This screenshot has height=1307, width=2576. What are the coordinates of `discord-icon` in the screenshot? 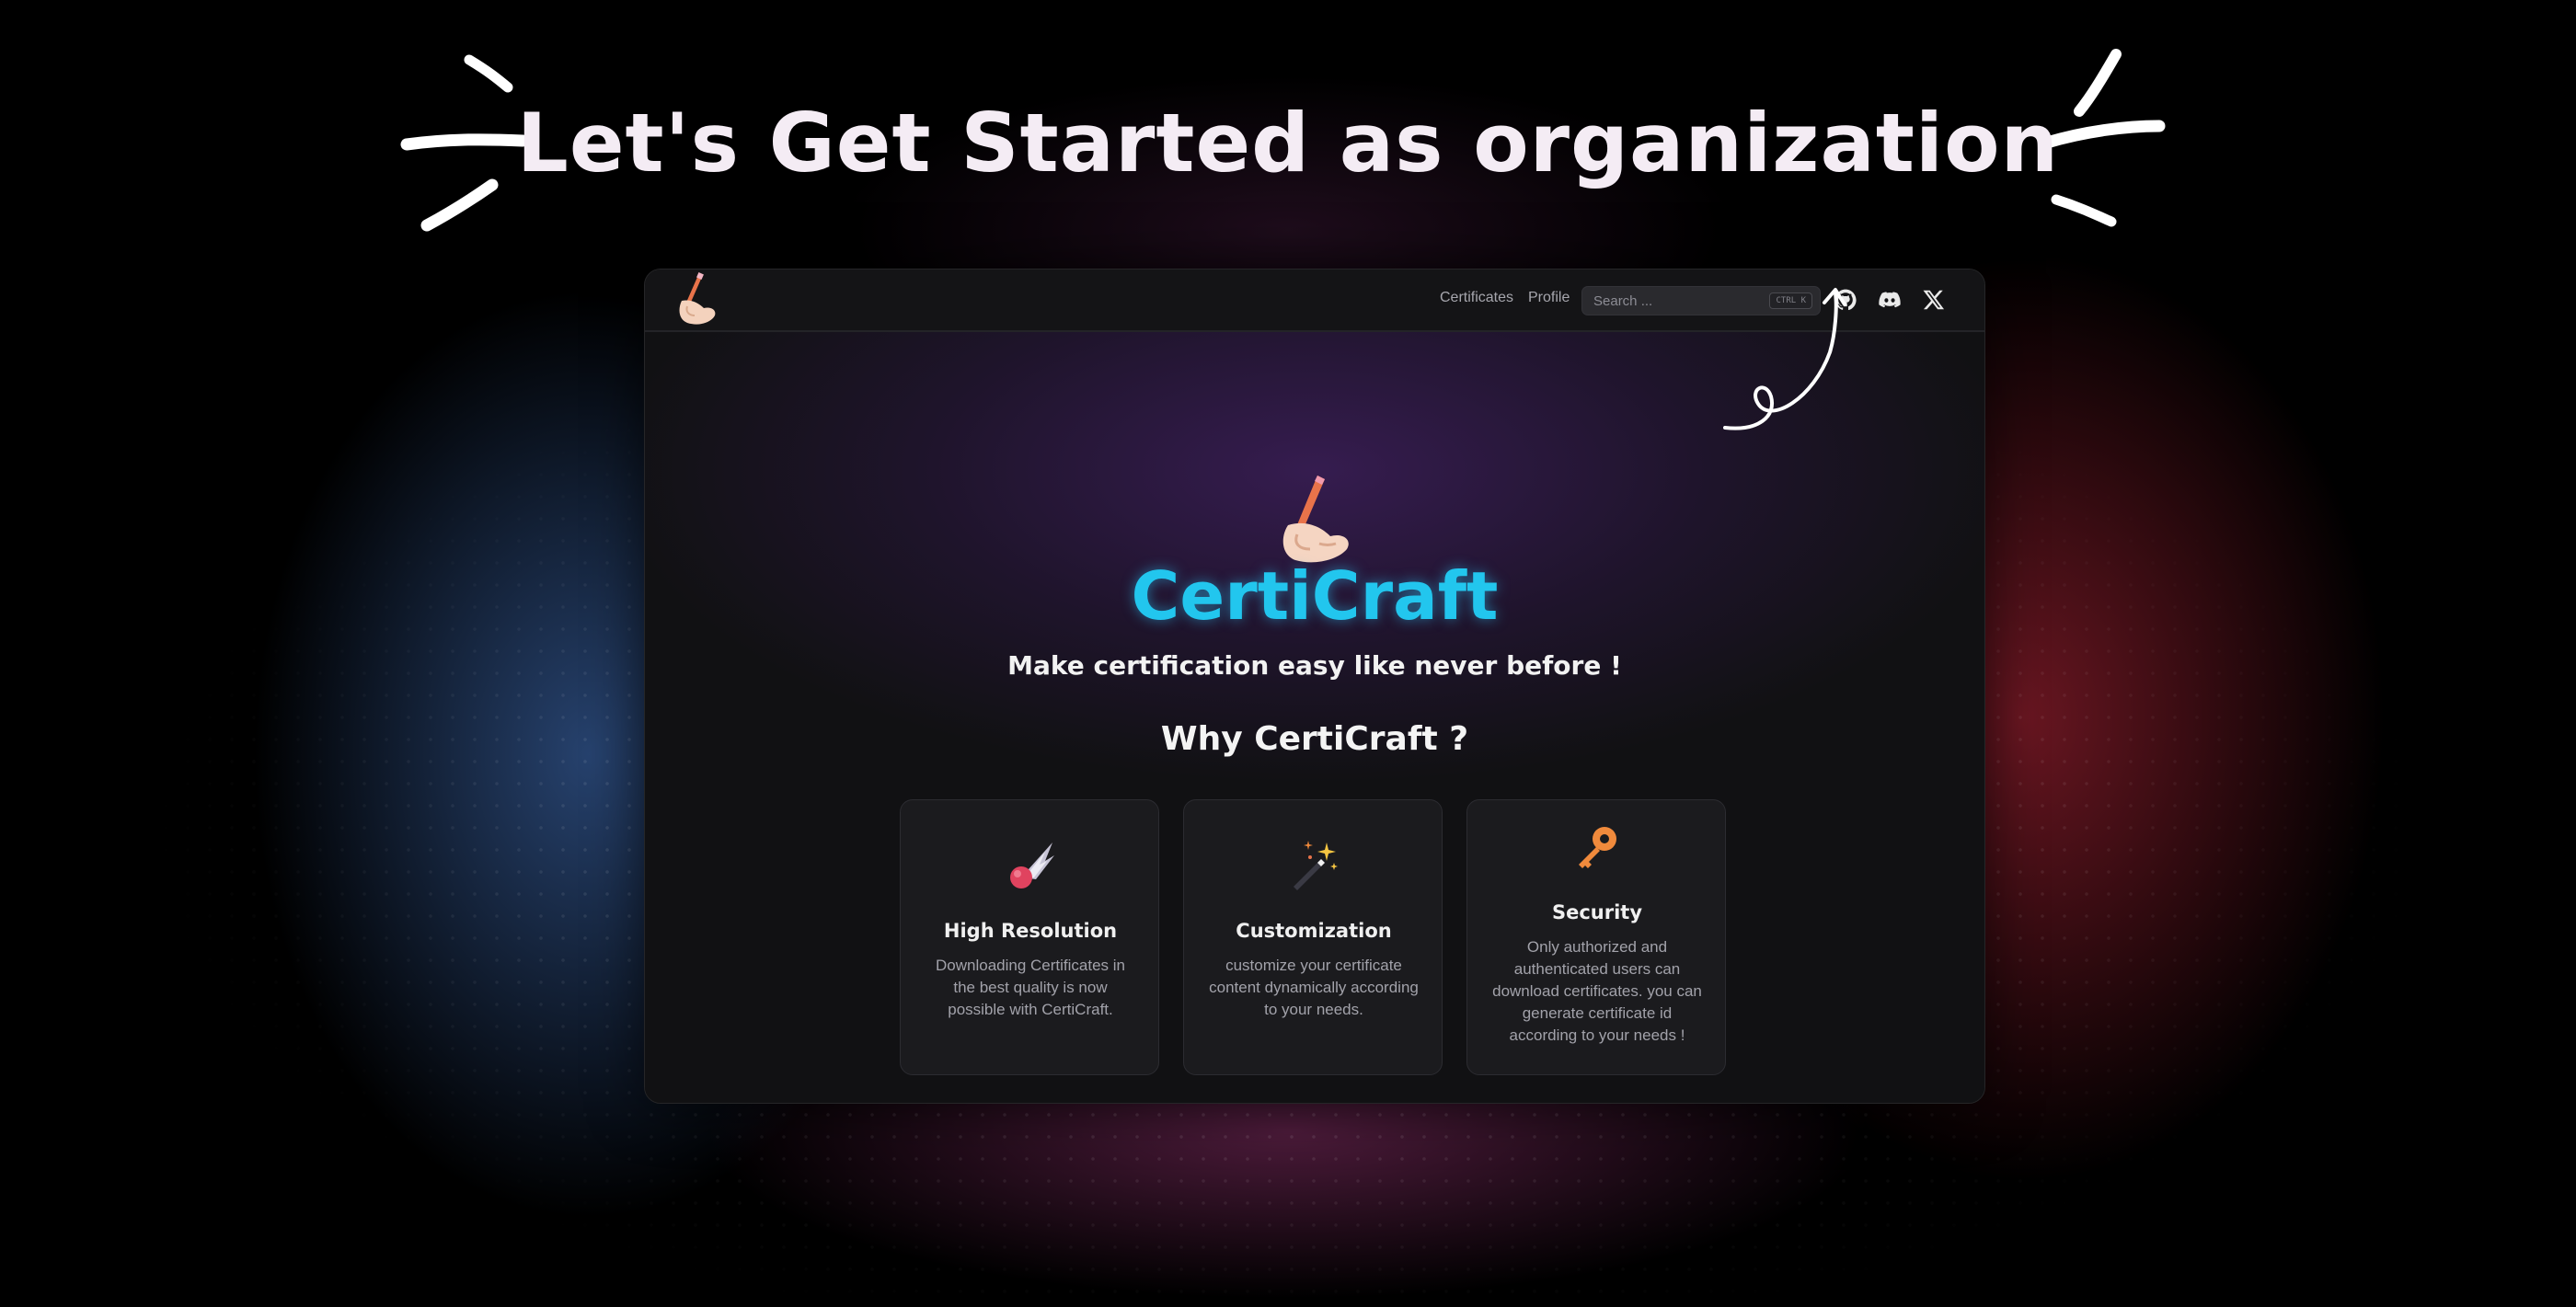 It's located at (1890, 300).